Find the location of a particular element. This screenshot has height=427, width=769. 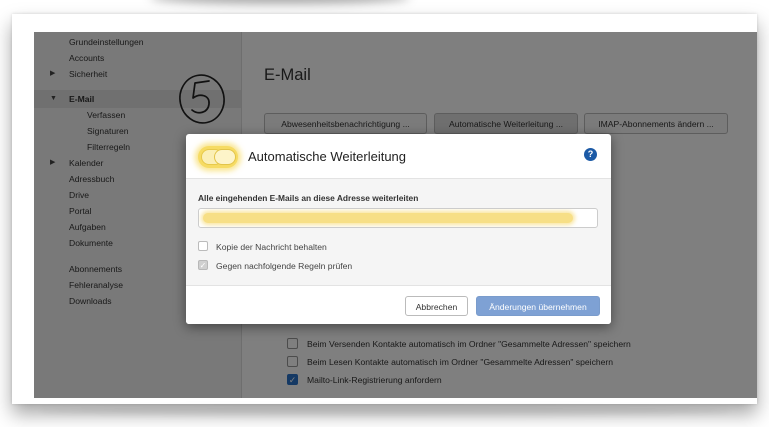

check-rules-checkbox: ✓ is located at coordinates (203, 265).